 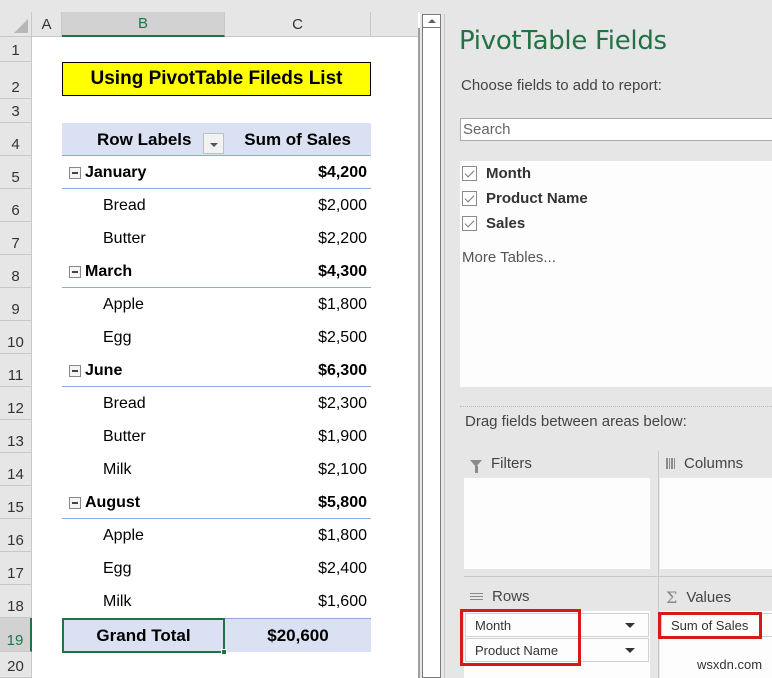 I want to click on item-value: $2,400, so click(x=342, y=569).